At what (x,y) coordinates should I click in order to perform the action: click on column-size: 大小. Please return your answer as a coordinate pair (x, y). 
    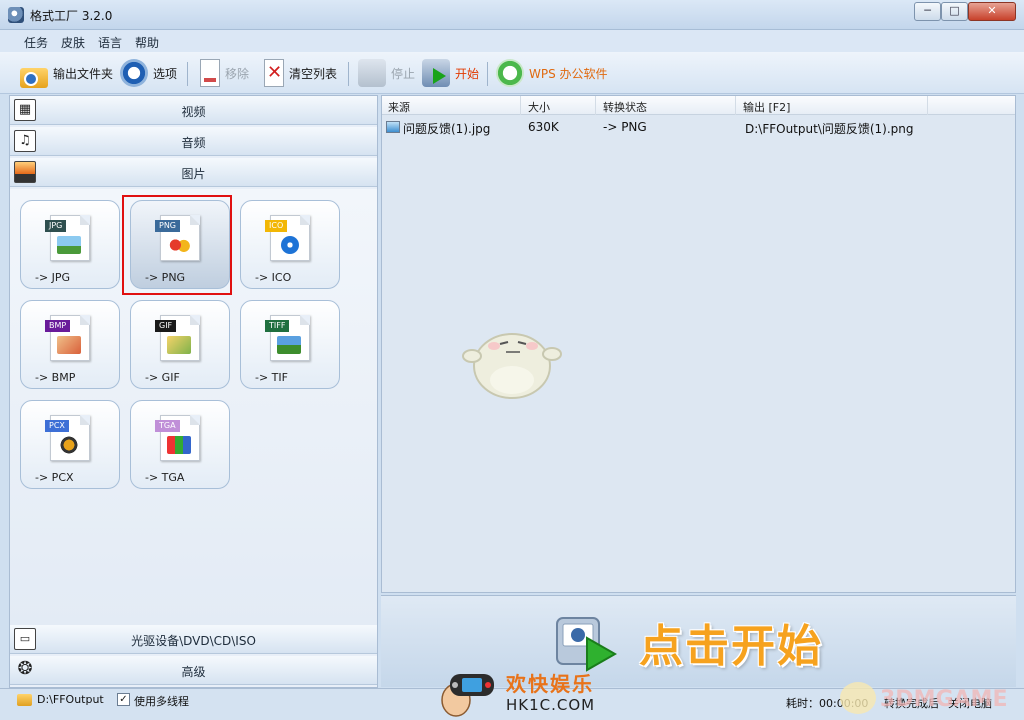
    Looking at the image, I should click on (539, 107).